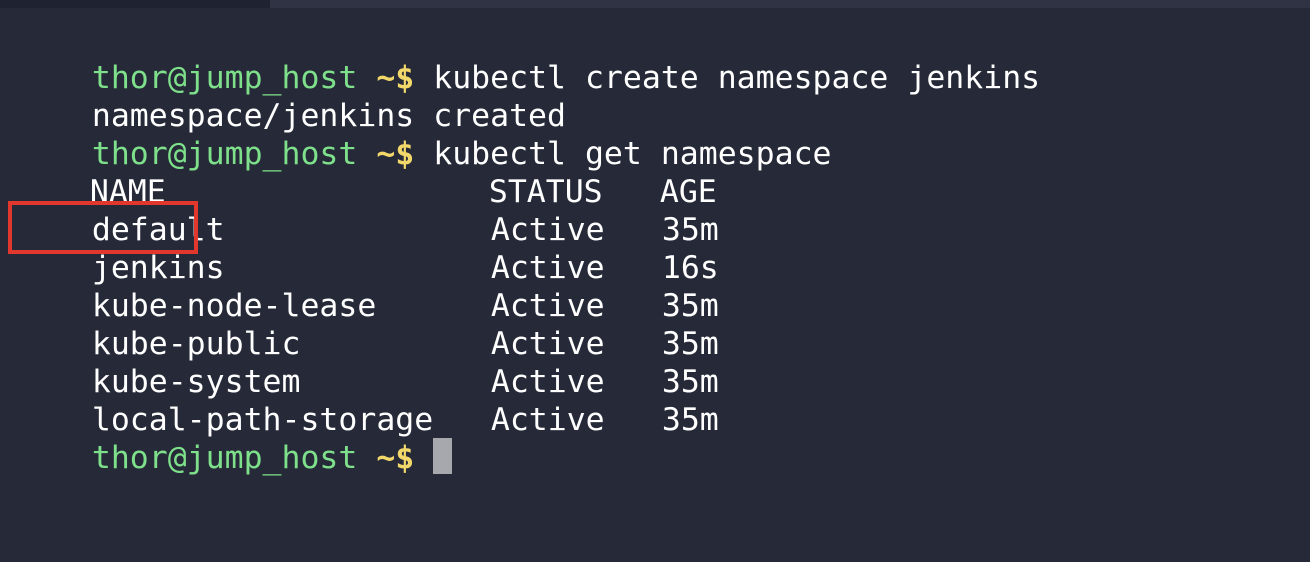 The height and width of the screenshot is (562, 1310). I want to click on table-row: local-path-storage Active 35m, so click(367, 400).